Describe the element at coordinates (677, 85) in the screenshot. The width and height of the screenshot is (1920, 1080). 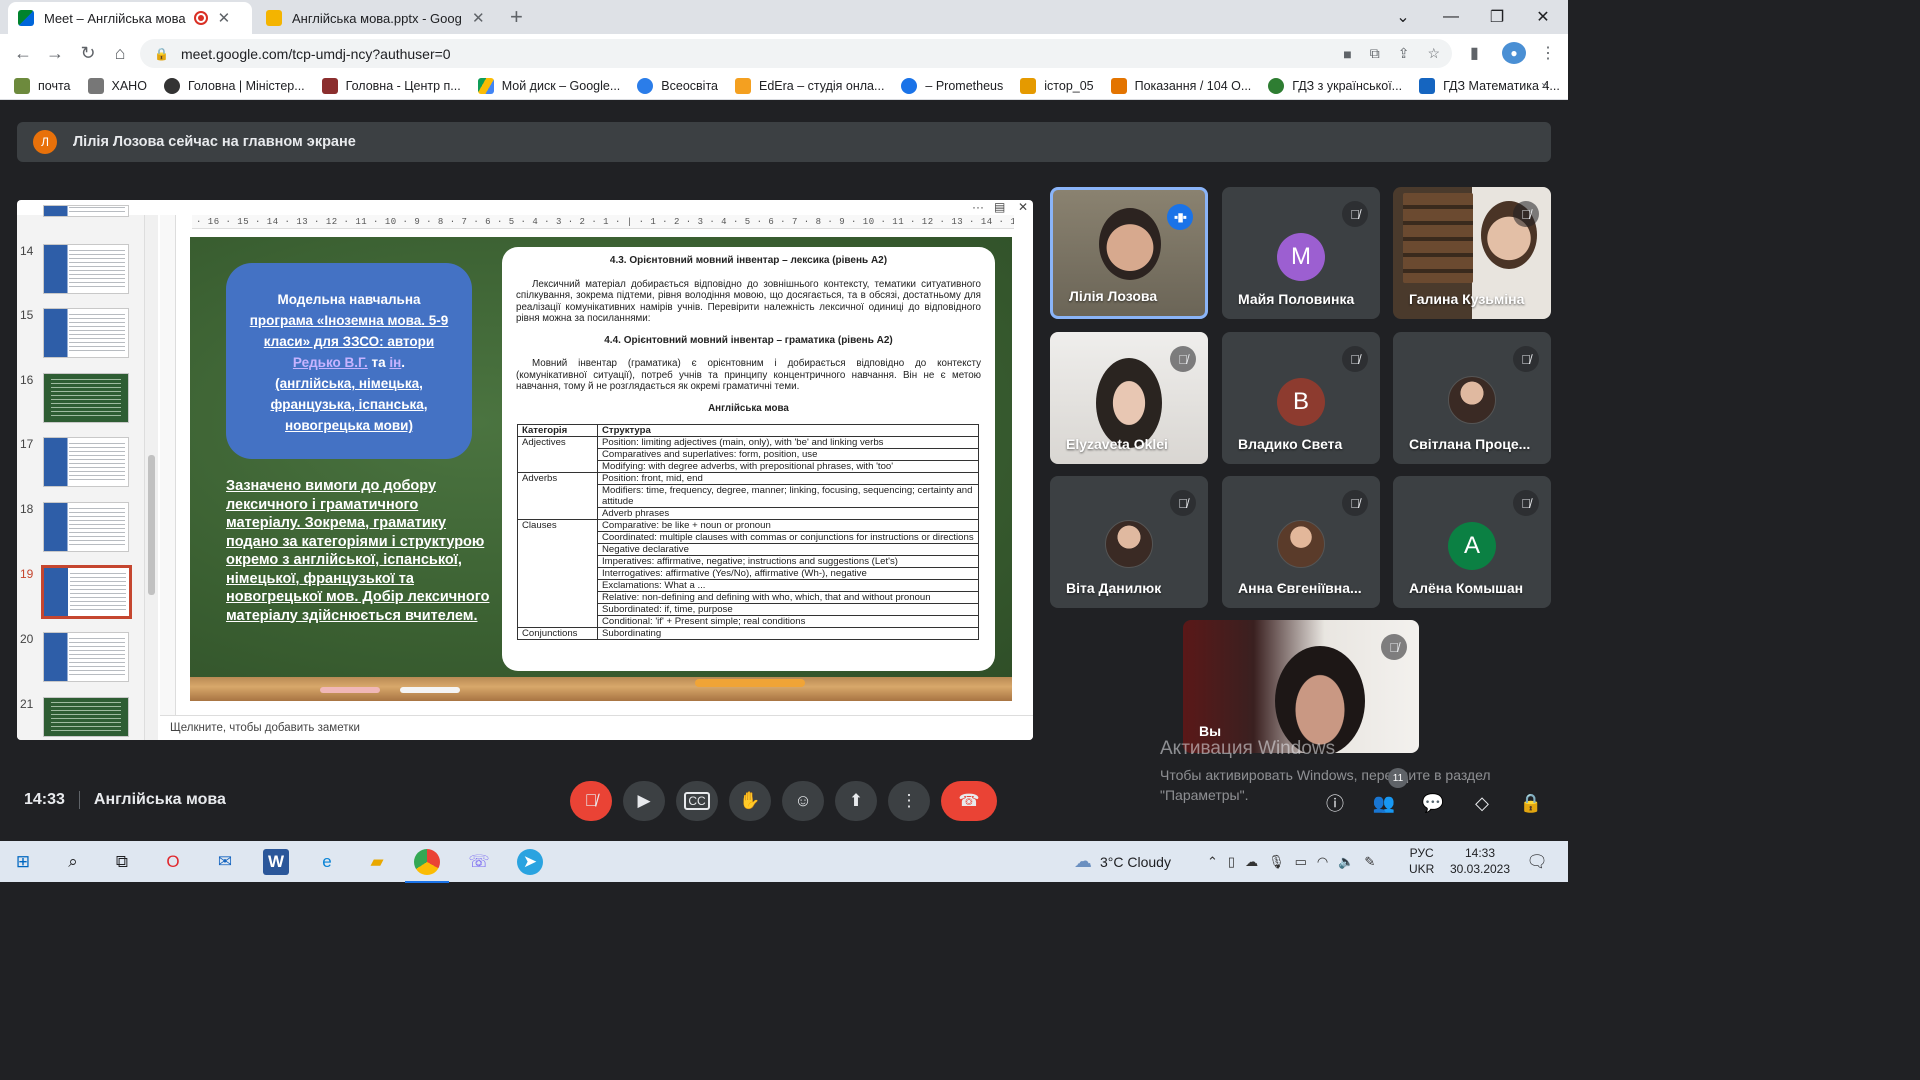
I see `bookmark-item: Всеосвіта` at that location.